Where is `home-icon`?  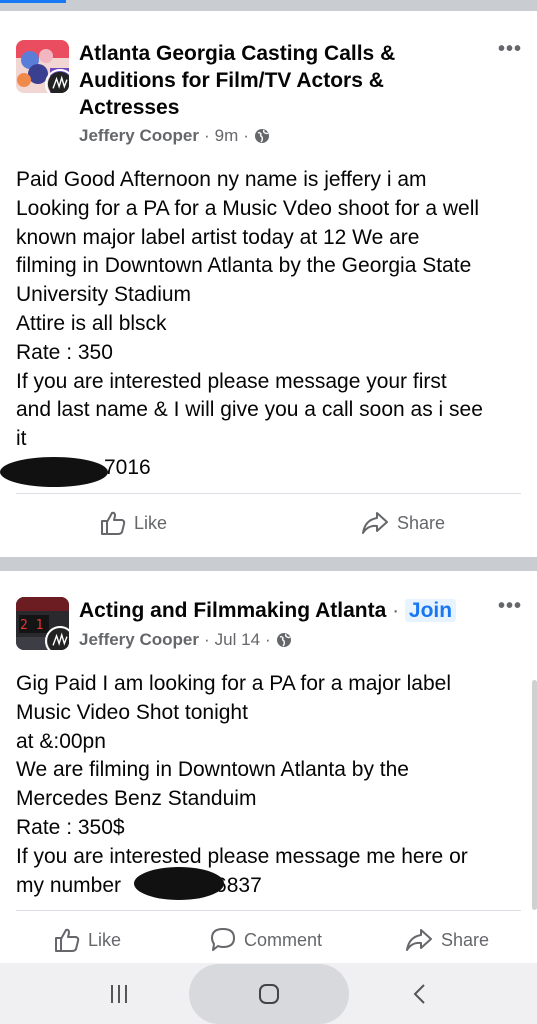 home-icon is located at coordinates (269, 993).